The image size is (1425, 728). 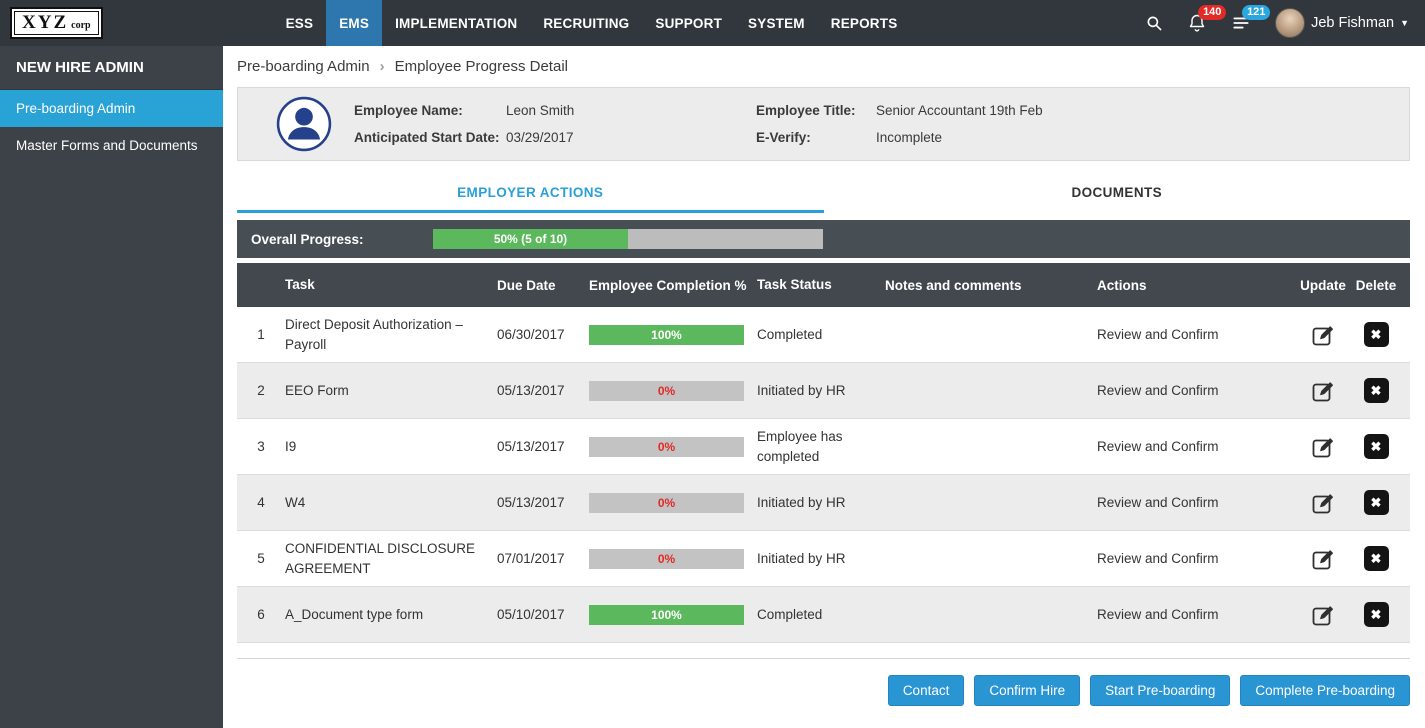 What do you see at coordinates (261, 503) in the screenshot?
I see `row-number: 4` at bounding box center [261, 503].